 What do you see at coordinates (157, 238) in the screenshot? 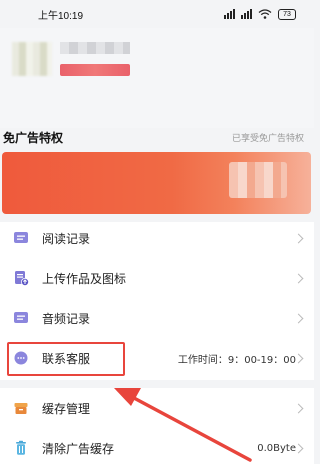
I see `menu-item-reading-history: 阅读记录` at bounding box center [157, 238].